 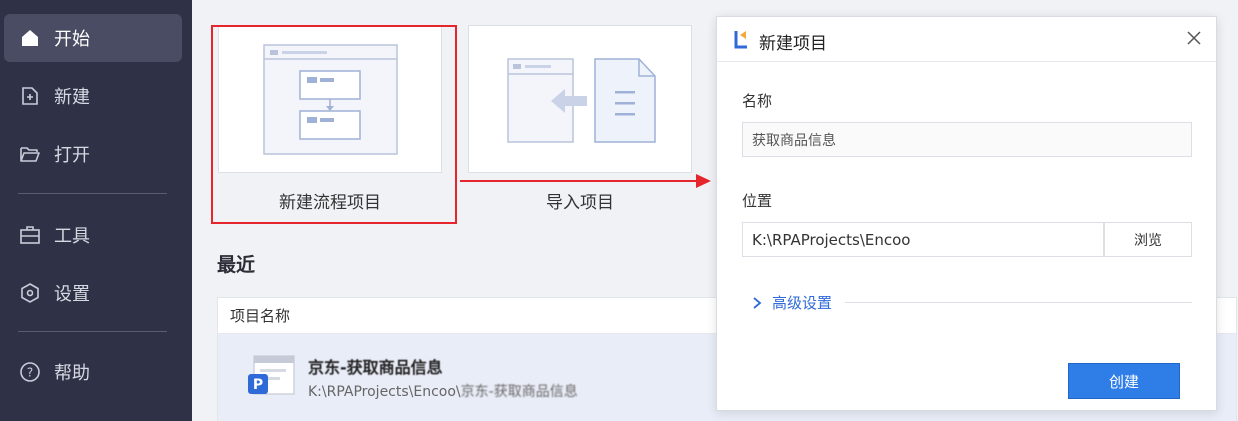 What do you see at coordinates (93, 38) in the screenshot?
I see `sidebar-item-start: 开始` at bounding box center [93, 38].